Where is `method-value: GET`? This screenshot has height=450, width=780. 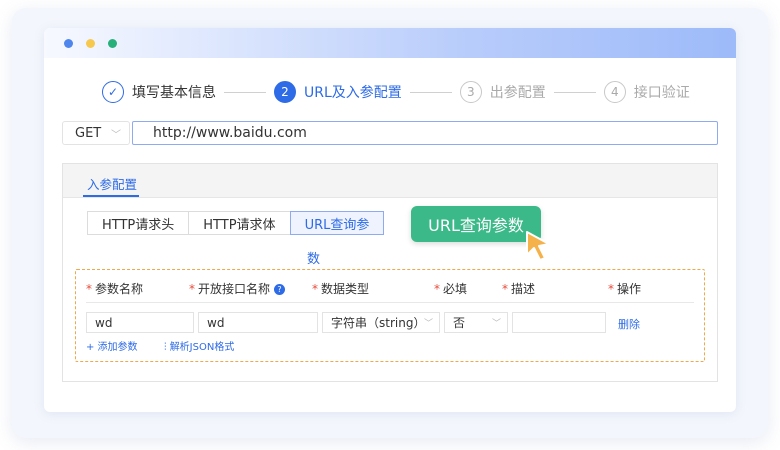 method-value: GET is located at coordinates (88, 133).